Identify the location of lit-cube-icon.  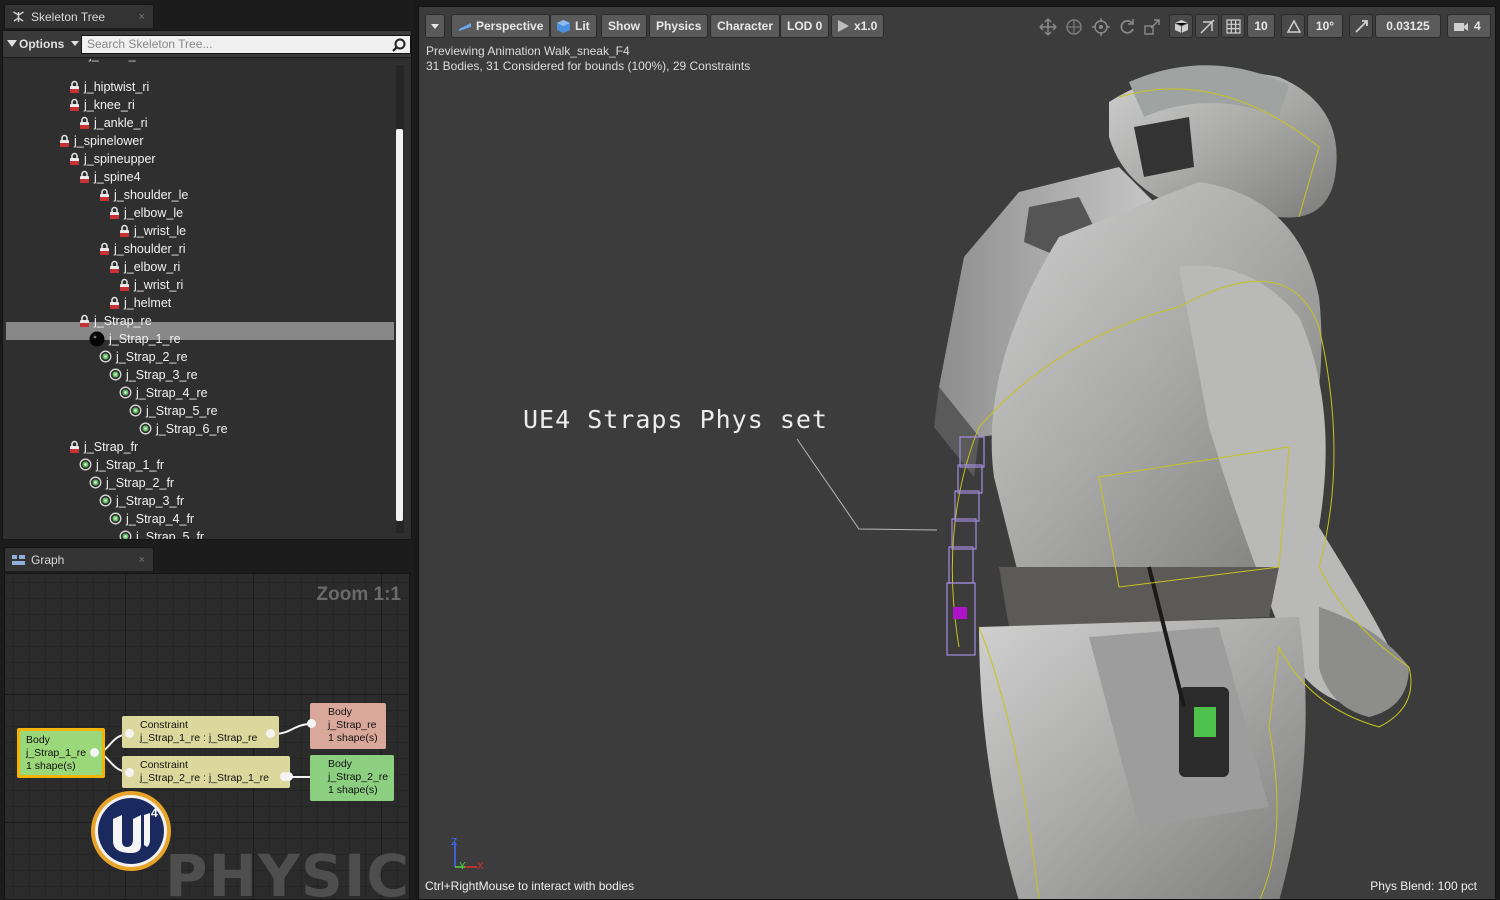
(563, 26).